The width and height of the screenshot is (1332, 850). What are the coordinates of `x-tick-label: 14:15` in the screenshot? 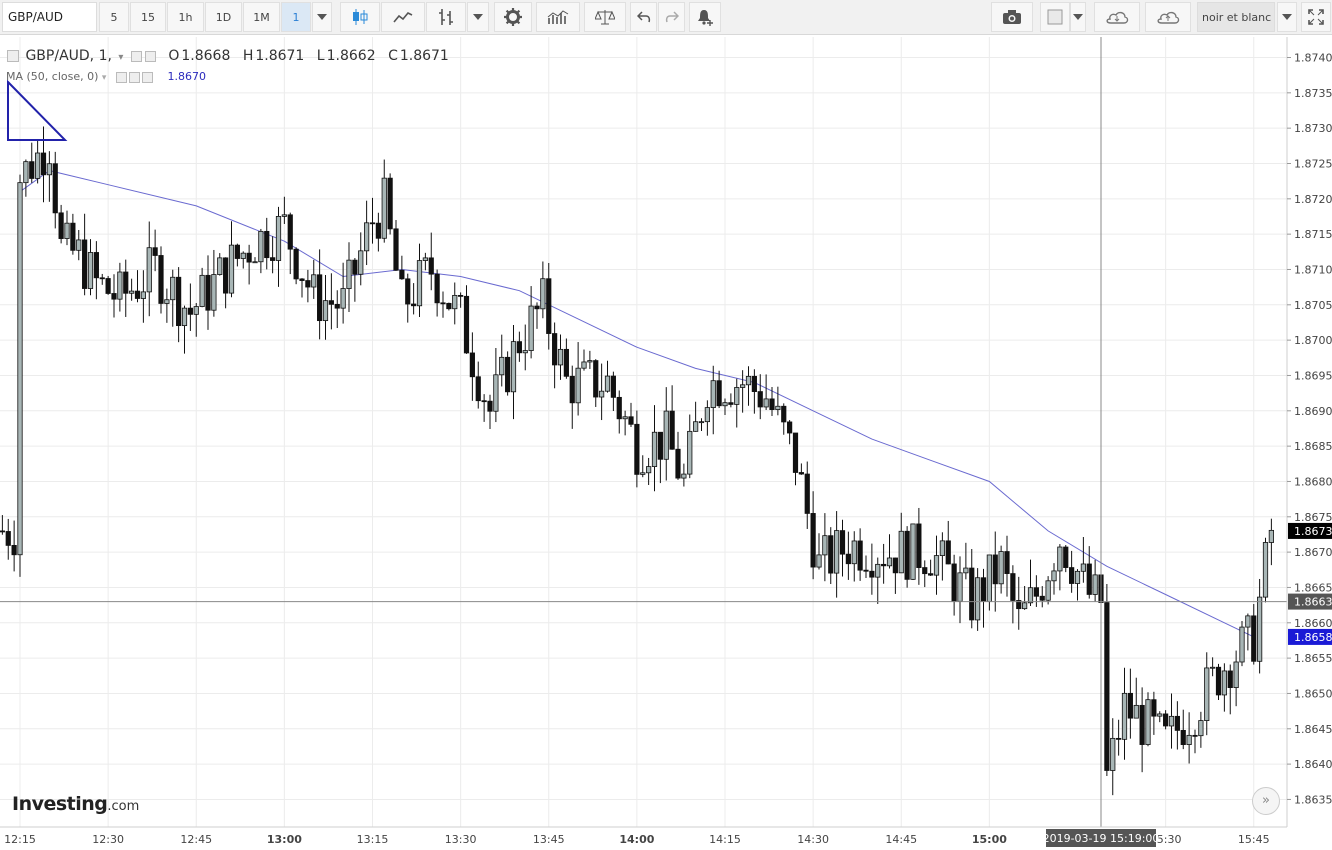 It's located at (725, 839).